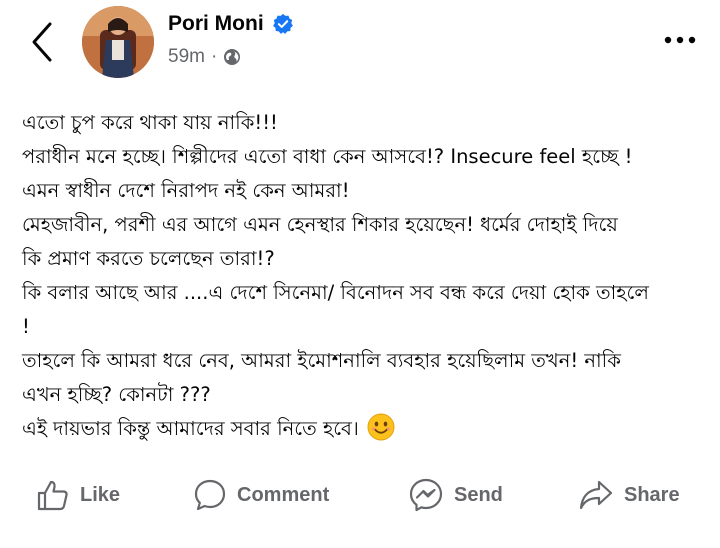 Image resolution: width=720 pixels, height=548 pixels. Describe the element at coordinates (78, 495) in the screenshot. I see `like-button: Like` at that location.